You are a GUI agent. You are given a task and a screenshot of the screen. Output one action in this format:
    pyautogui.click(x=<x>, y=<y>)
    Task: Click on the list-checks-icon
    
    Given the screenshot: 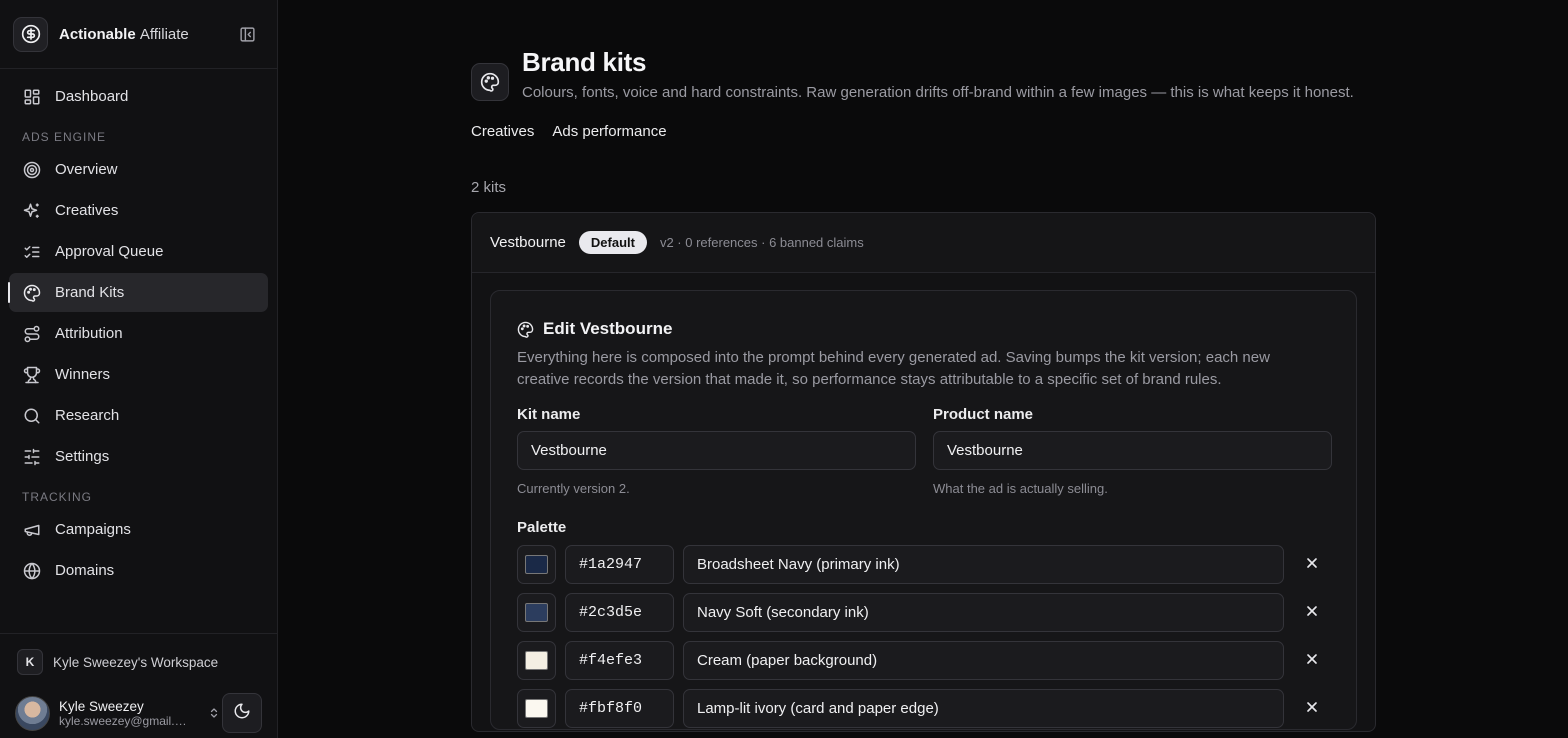 What is the action you would take?
    pyautogui.click(x=31, y=251)
    